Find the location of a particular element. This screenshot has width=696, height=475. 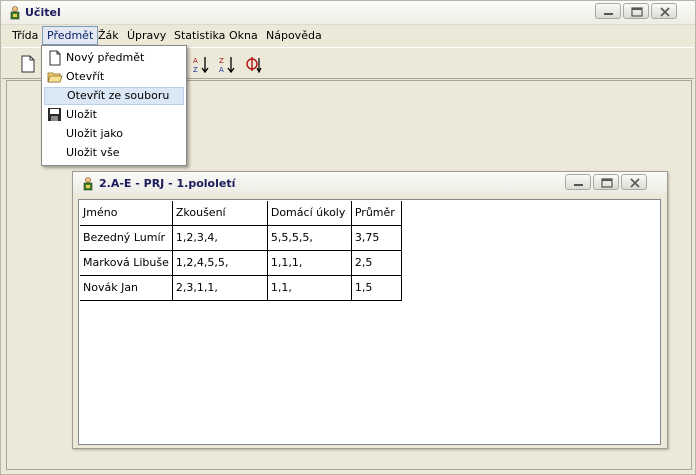

cell-exams: 1,2,3,4, is located at coordinates (220, 238).